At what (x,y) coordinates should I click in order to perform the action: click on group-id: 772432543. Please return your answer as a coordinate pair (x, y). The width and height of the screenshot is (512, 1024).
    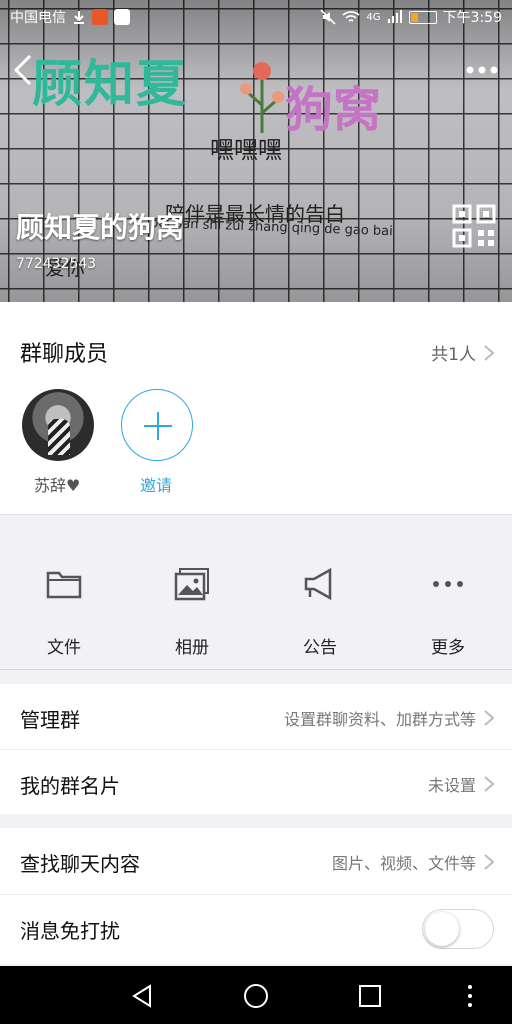
    Looking at the image, I should click on (56, 264).